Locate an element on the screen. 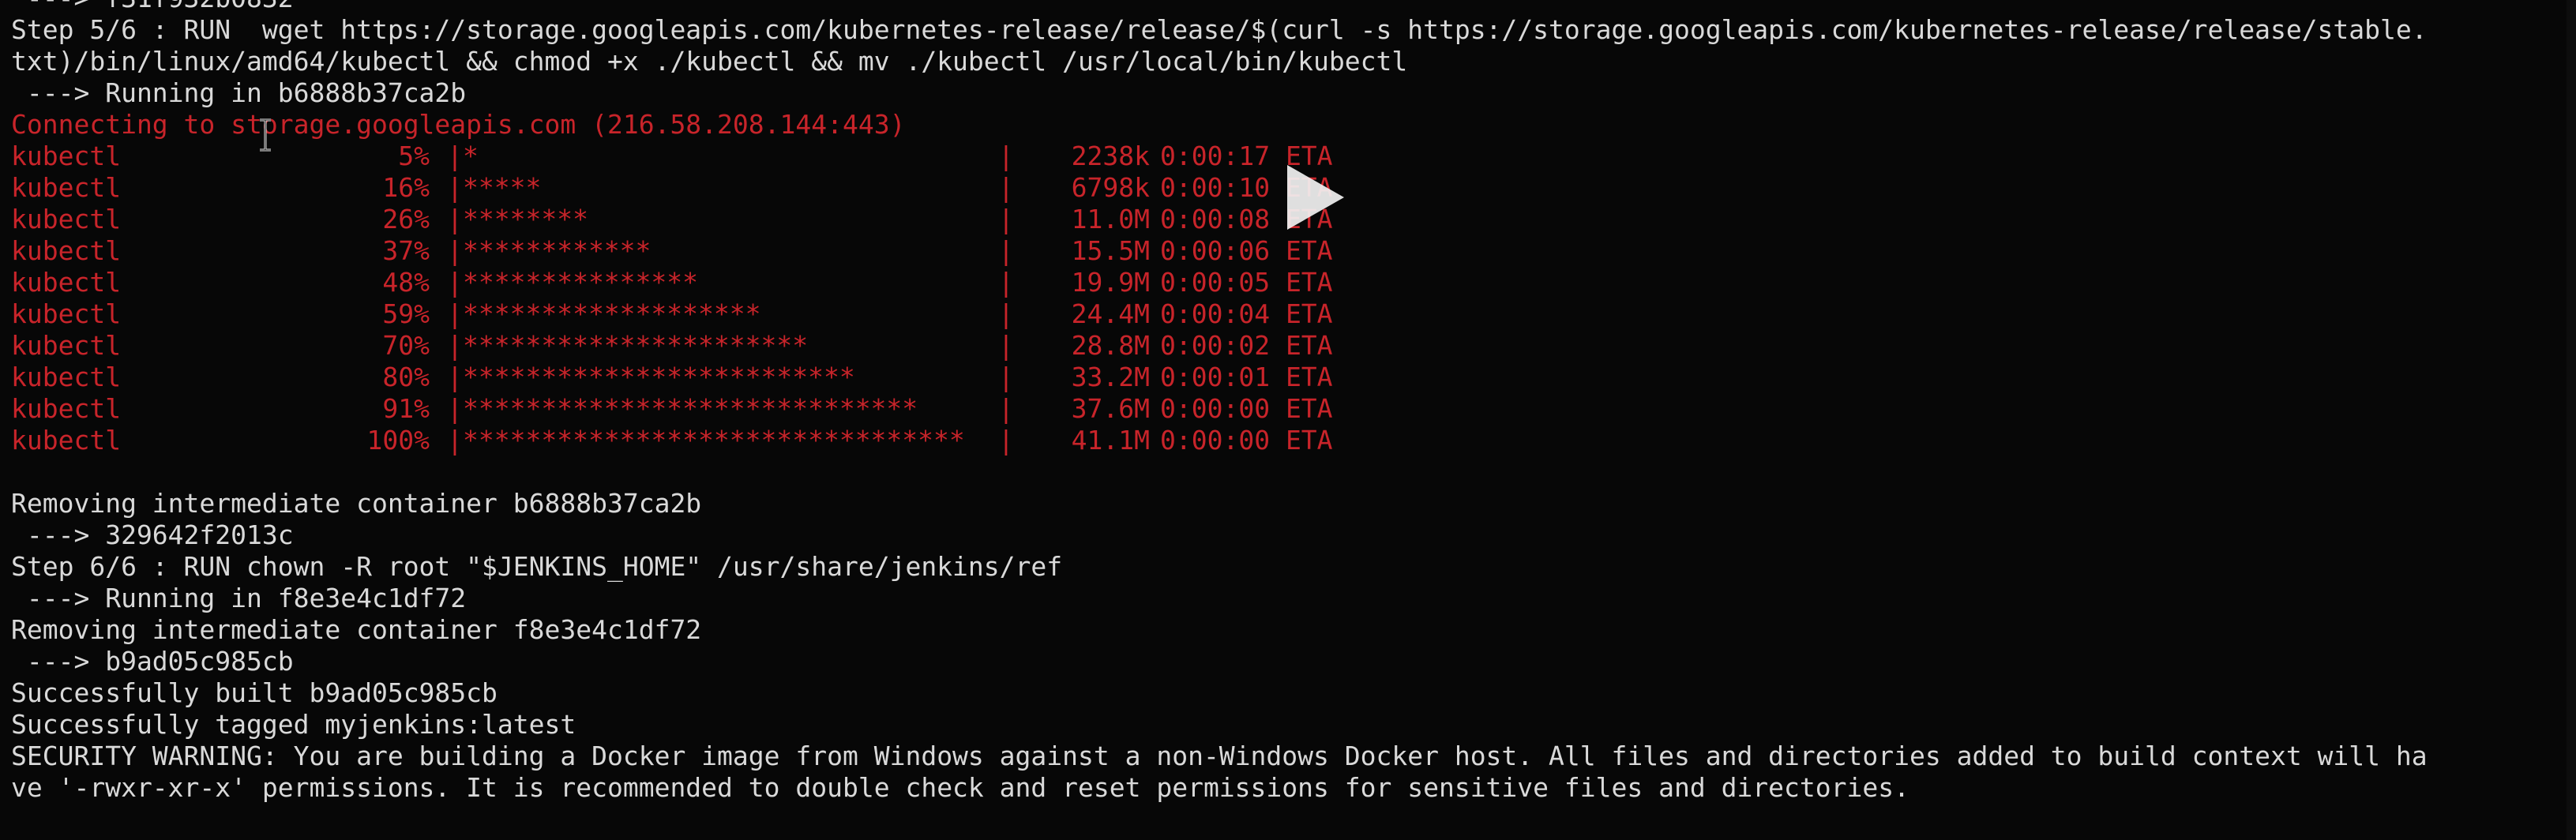  progress-size: 24.4M is located at coordinates (1110, 313).